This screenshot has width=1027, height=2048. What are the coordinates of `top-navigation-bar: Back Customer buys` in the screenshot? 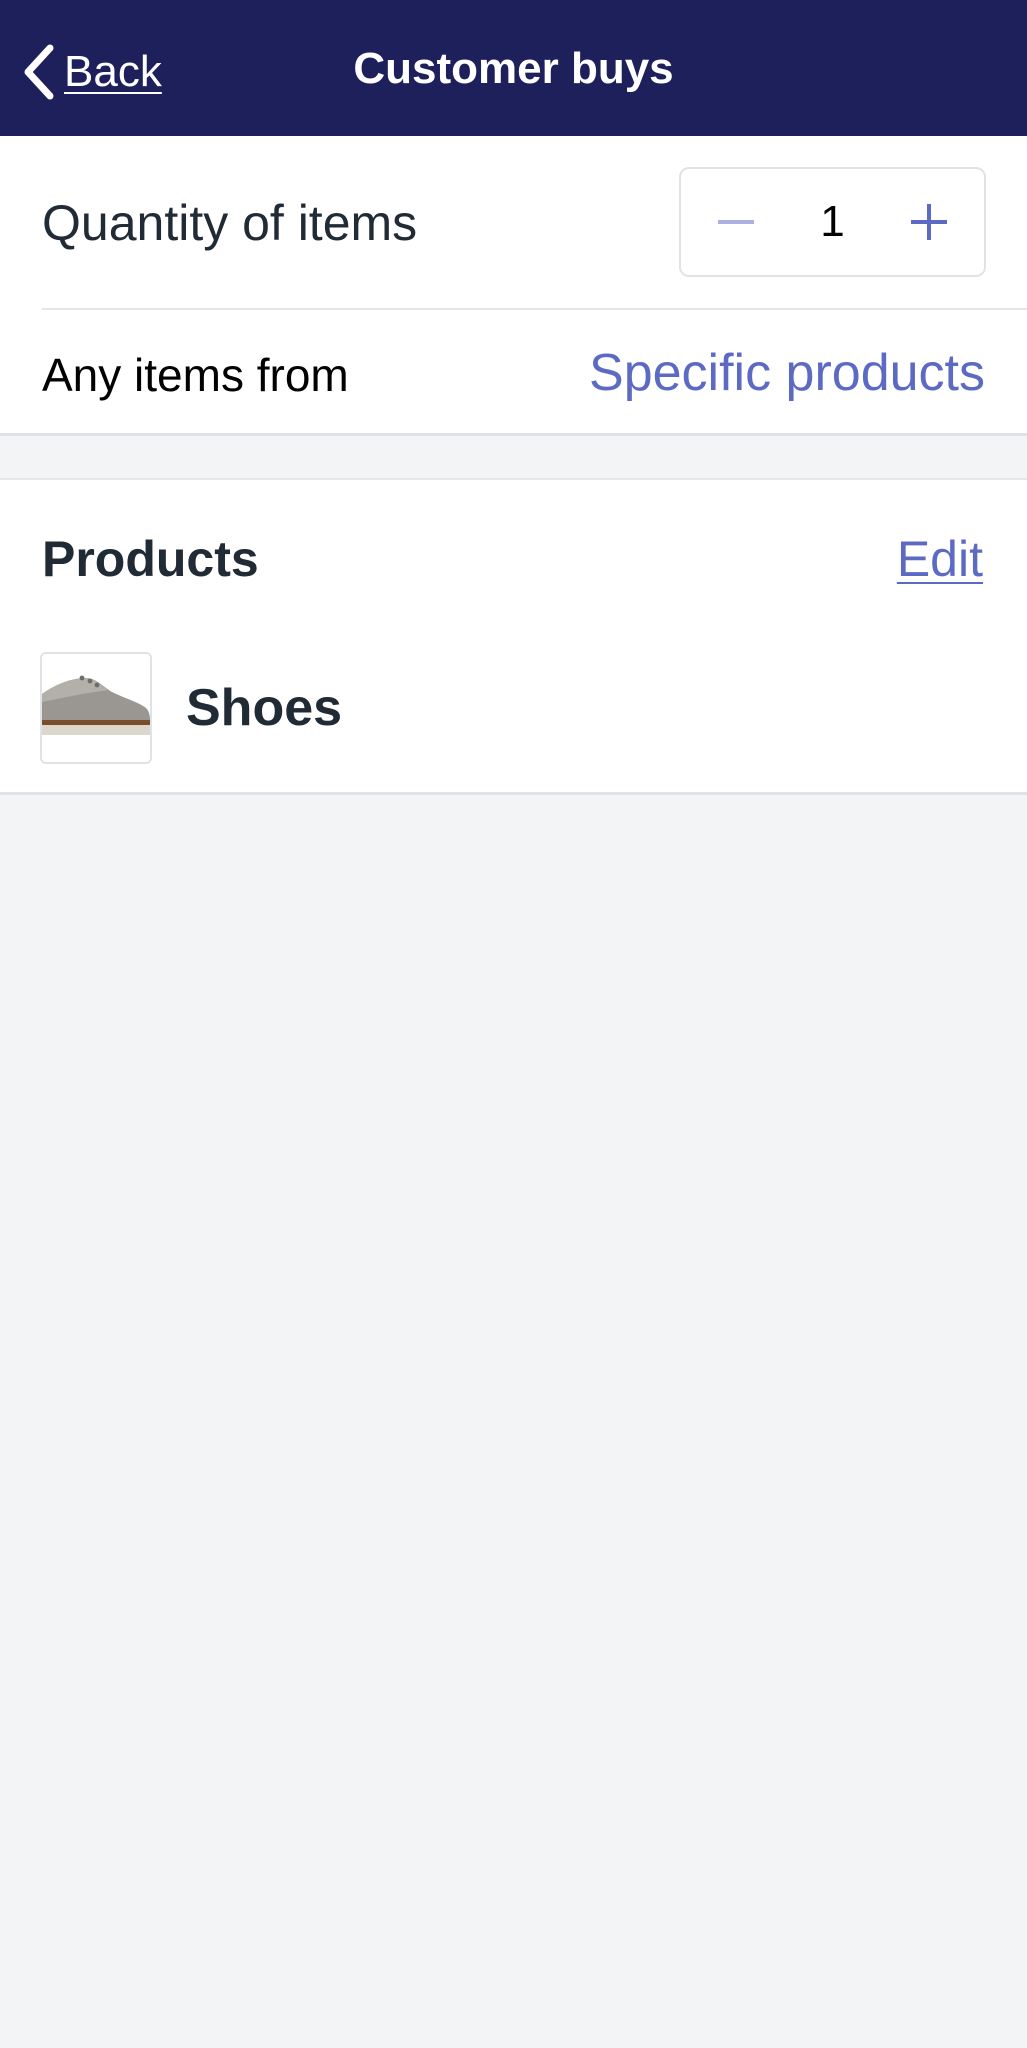 It's located at (513, 68).